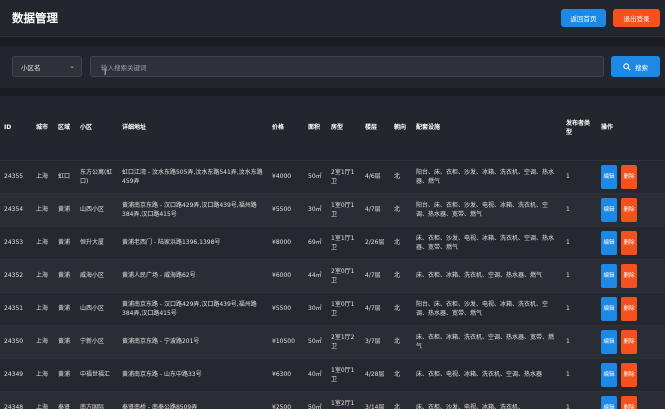  Describe the element at coordinates (286, 341) in the screenshot. I see `cell-price: ¥10500` at that location.